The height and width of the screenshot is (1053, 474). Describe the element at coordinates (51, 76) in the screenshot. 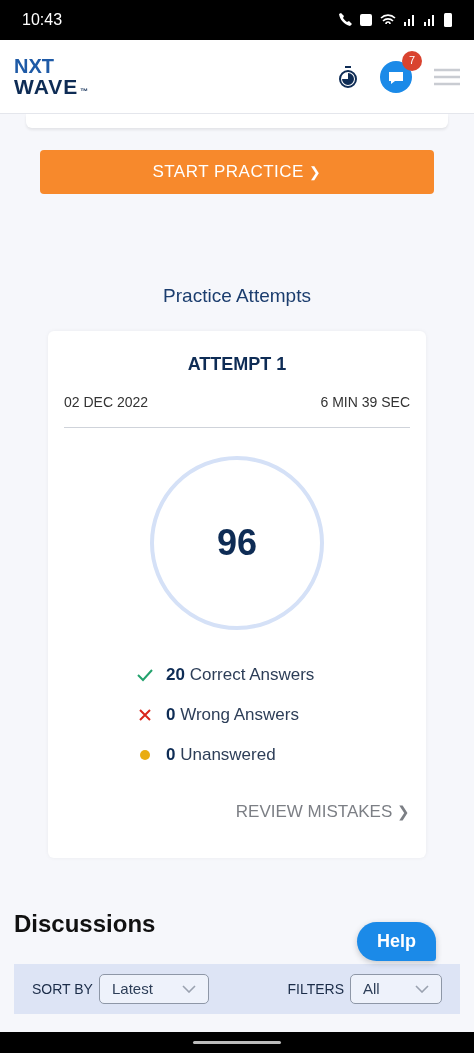

I see `logo: NXT WAVE™` at that location.